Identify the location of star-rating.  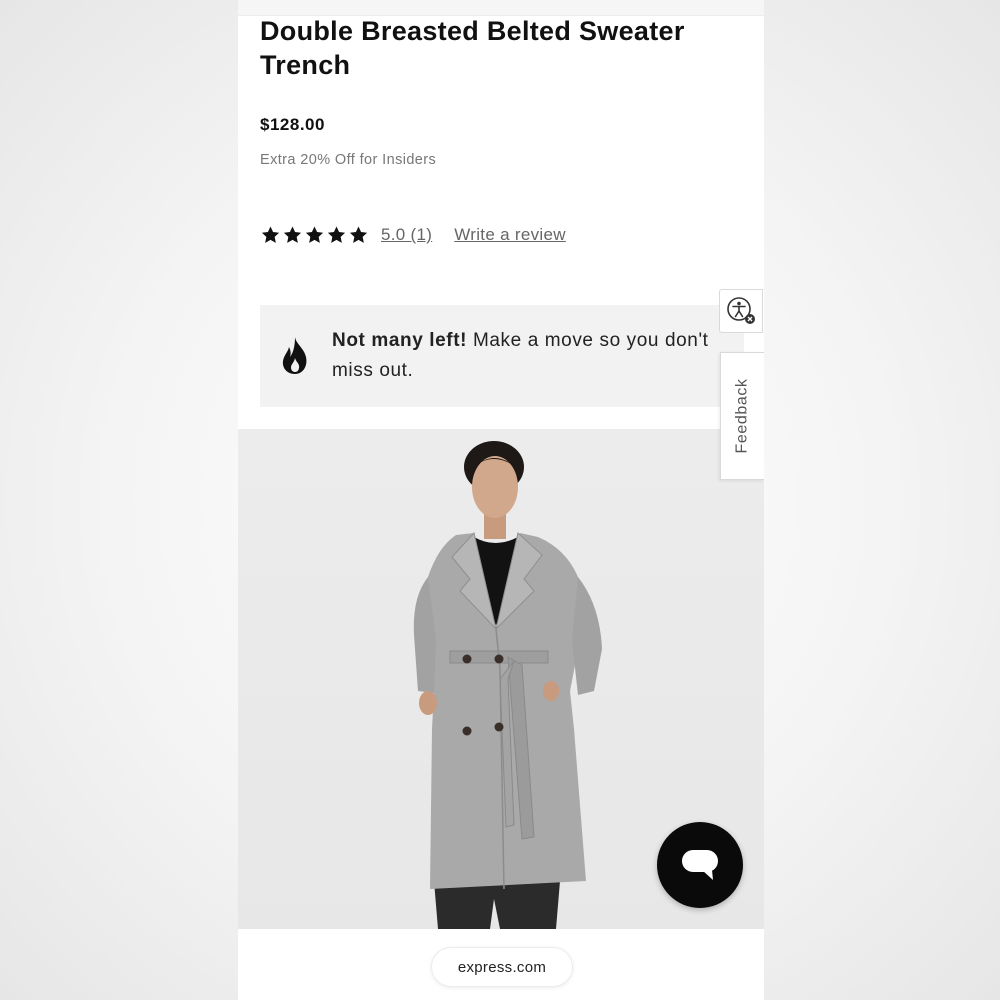
(314, 235).